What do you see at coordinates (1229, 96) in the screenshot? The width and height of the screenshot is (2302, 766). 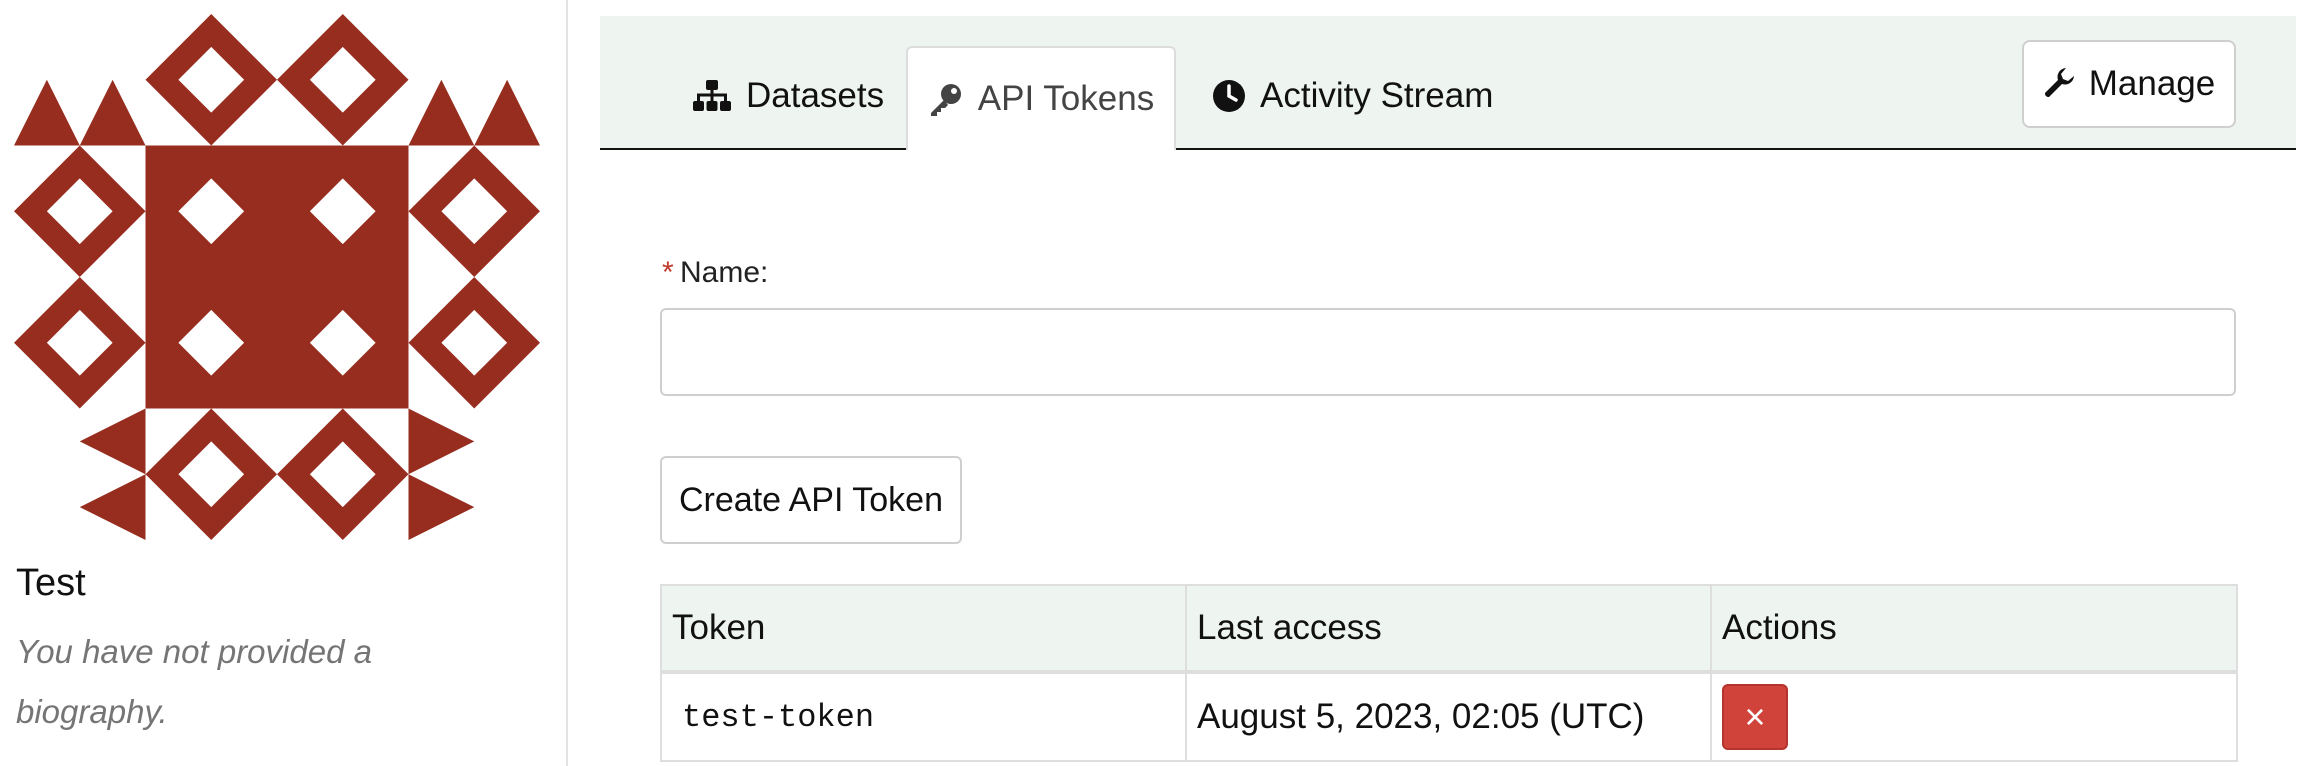 I see `clock-icon` at bounding box center [1229, 96].